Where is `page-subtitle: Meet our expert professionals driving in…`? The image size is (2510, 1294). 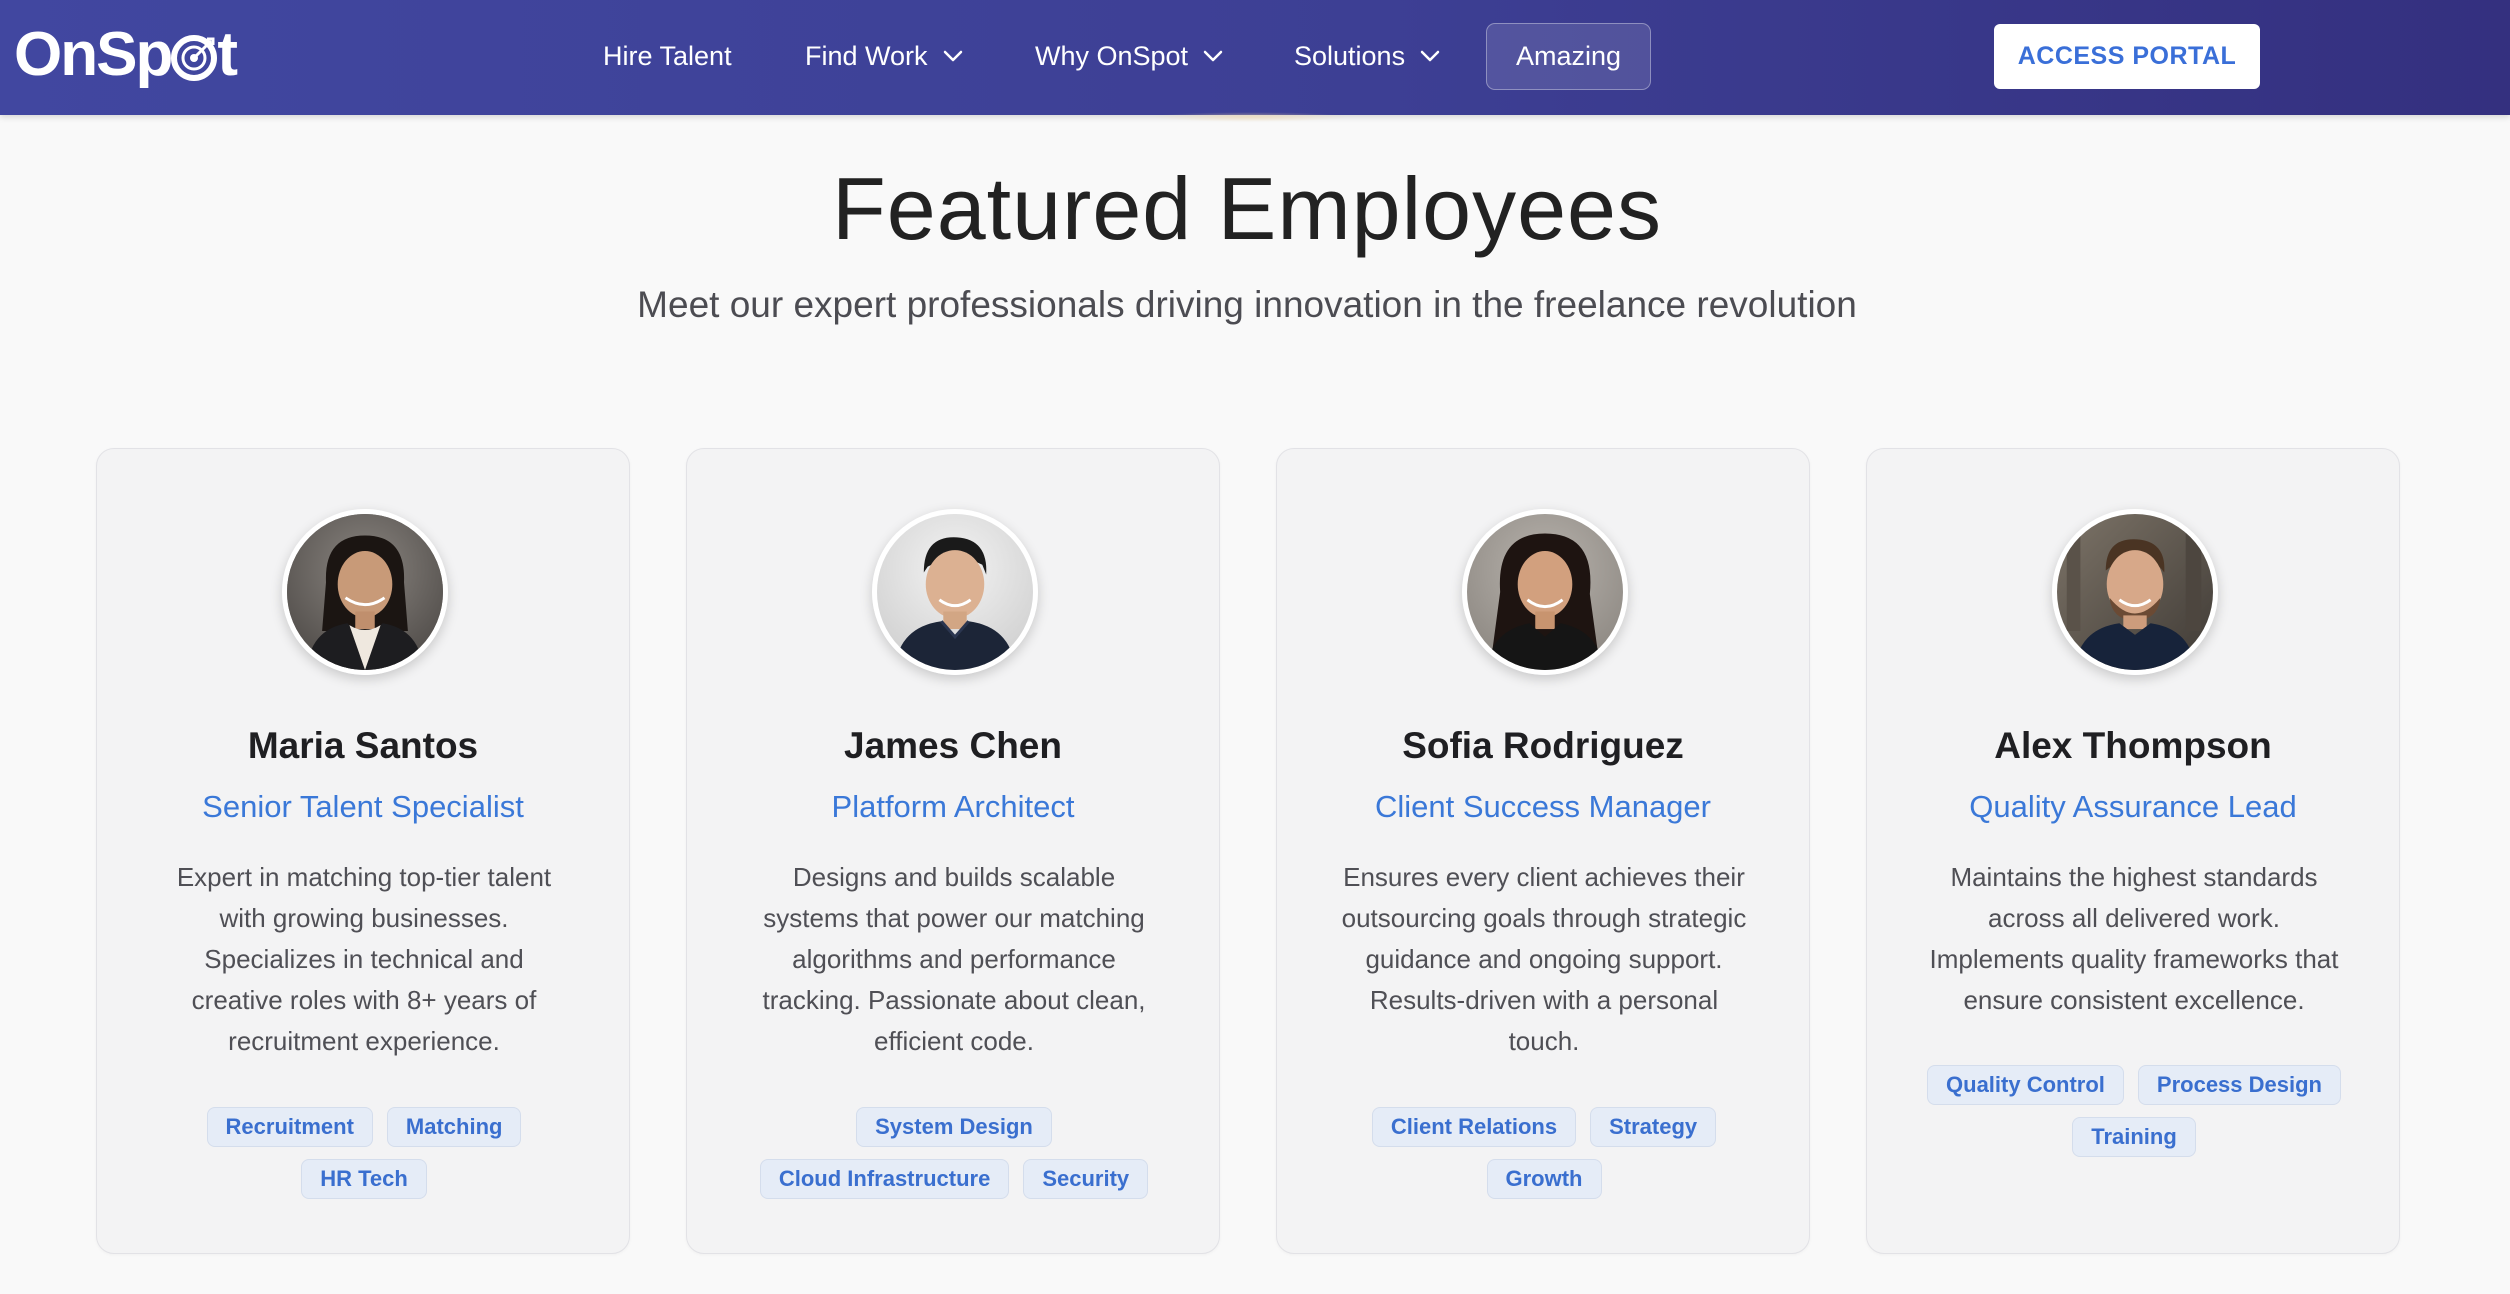
page-subtitle: Meet our expert professionals driving in… is located at coordinates (1247, 304).